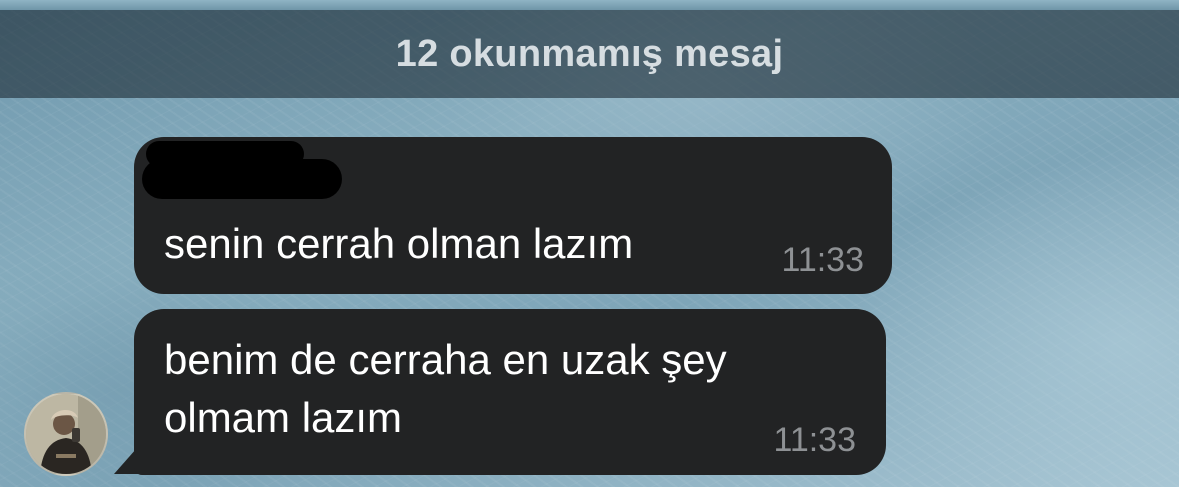 This screenshot has height=487, width=1179. I want to click on unread-count-label: 12 okunmamış mesaj, so click(589, 53).